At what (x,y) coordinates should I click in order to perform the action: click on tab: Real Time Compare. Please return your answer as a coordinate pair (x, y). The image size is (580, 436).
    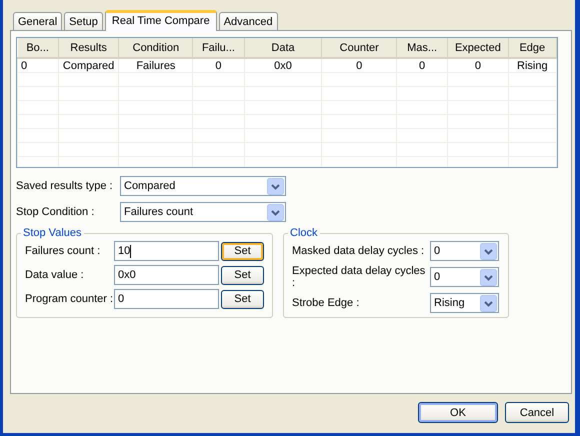
    Looking at the image, I should click on (160, 20).